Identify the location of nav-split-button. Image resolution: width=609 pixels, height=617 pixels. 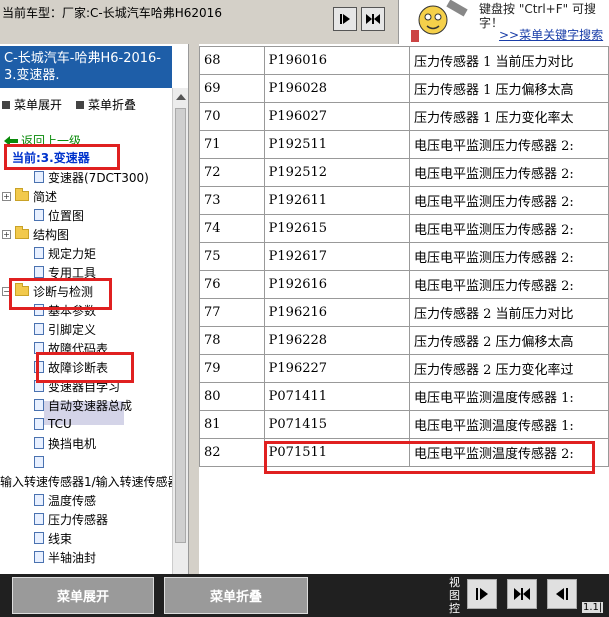
(373, 19).